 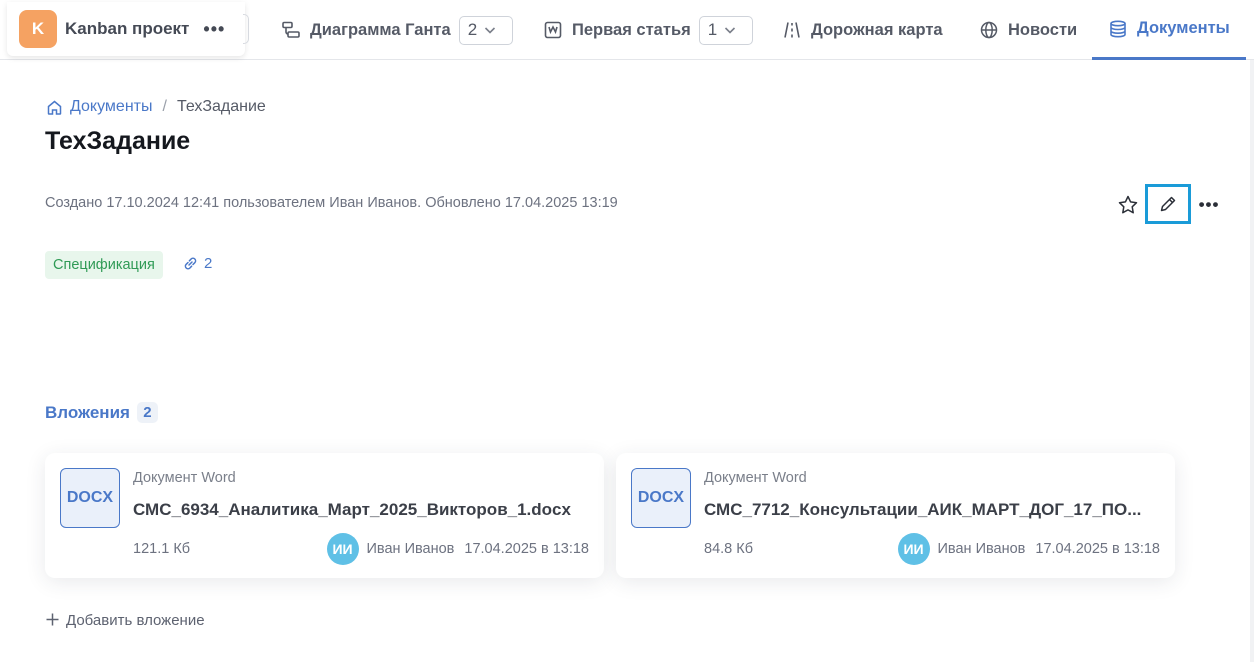 I want to click on attachments-header: Вложения 2, so click(x=101, y=412).